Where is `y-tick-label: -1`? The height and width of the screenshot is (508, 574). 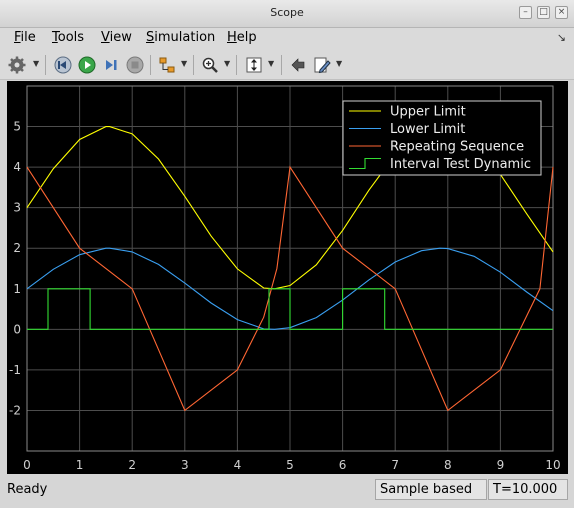 y-tick-label: -1 is located at coordinates (15, 370).